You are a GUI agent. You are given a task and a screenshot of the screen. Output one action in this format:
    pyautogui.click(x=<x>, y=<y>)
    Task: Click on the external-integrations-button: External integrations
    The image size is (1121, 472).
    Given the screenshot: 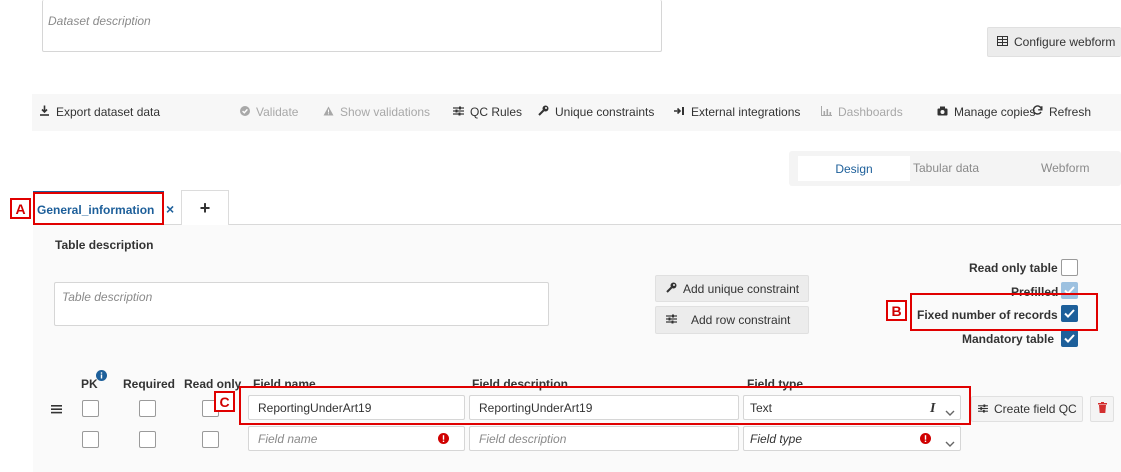 What is the action you would take?
    pyautogui.click(x=737, y=112)
    